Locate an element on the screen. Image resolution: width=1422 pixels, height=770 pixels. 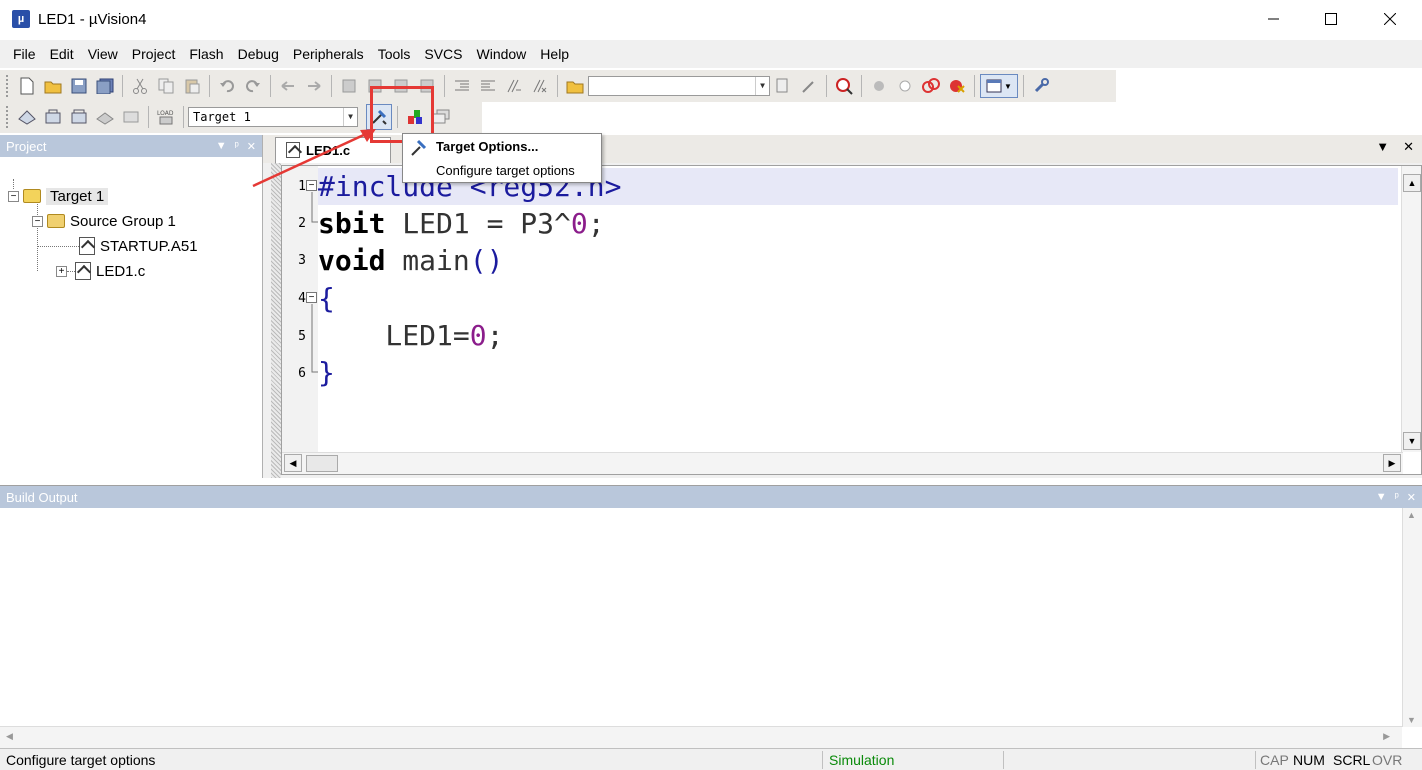
target-options-icon is located at coordinates (419, 147).